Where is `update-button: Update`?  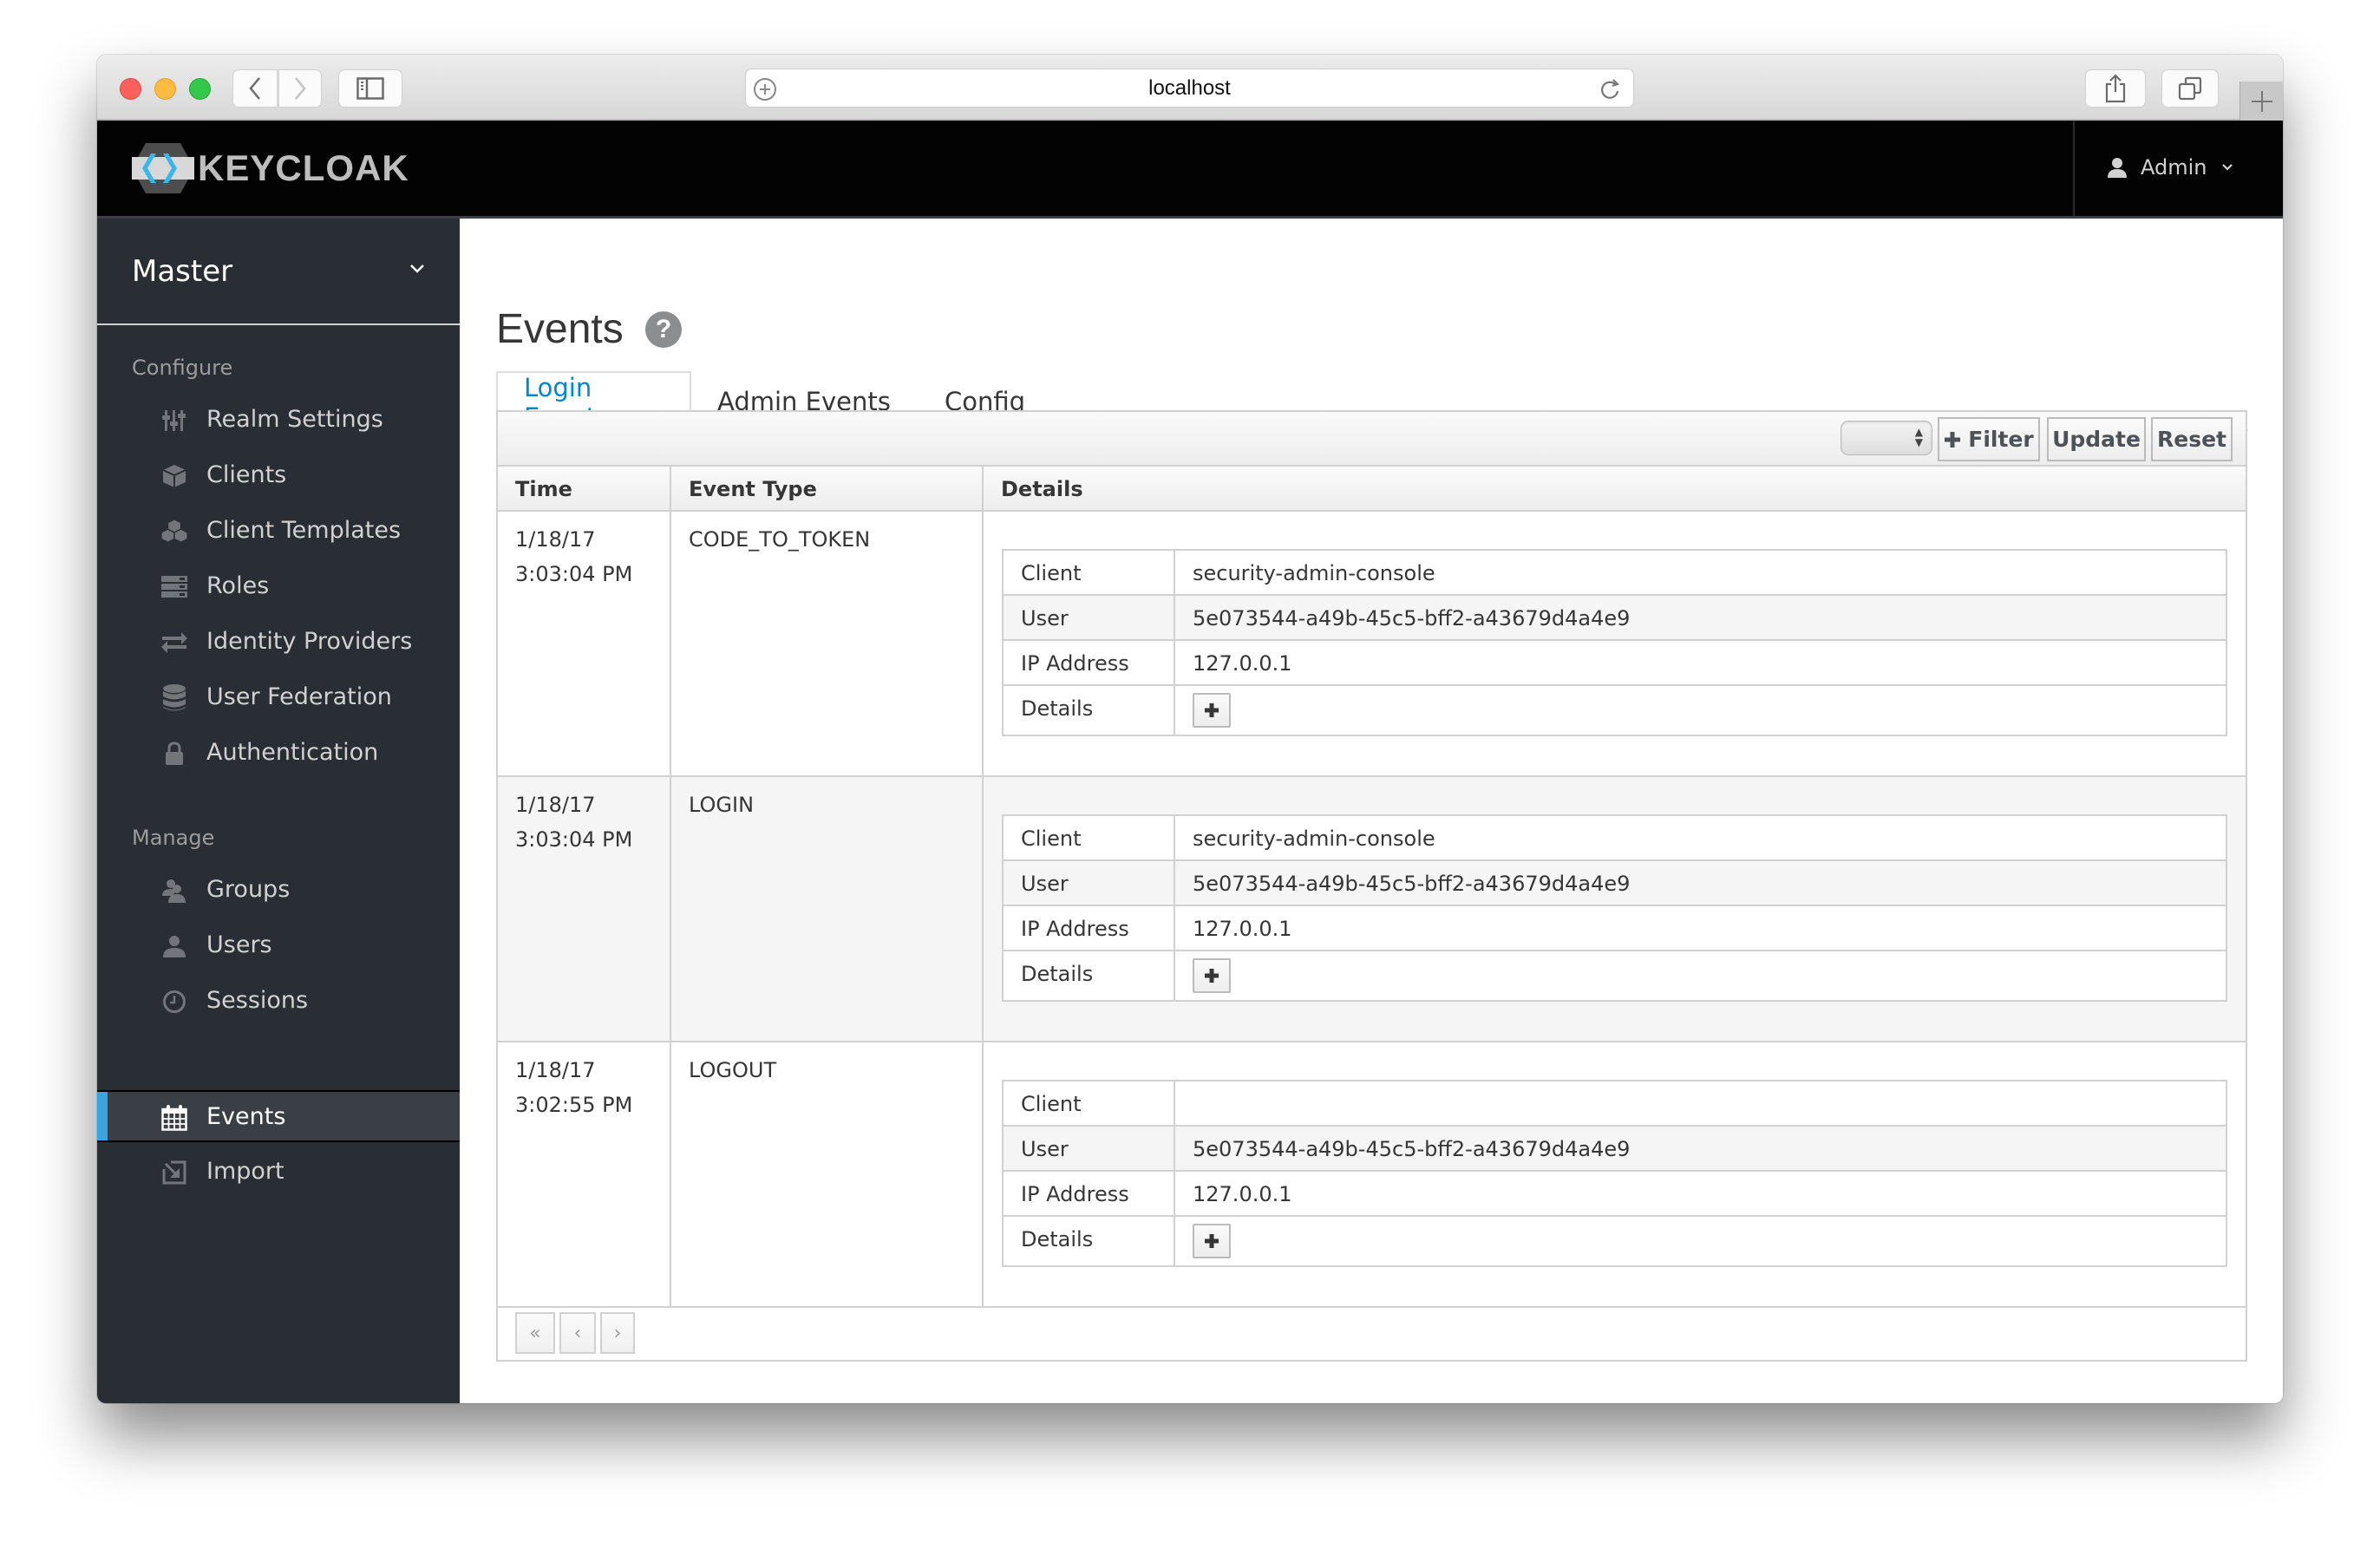
update-button: Update is located at coordinates (2096, 439).